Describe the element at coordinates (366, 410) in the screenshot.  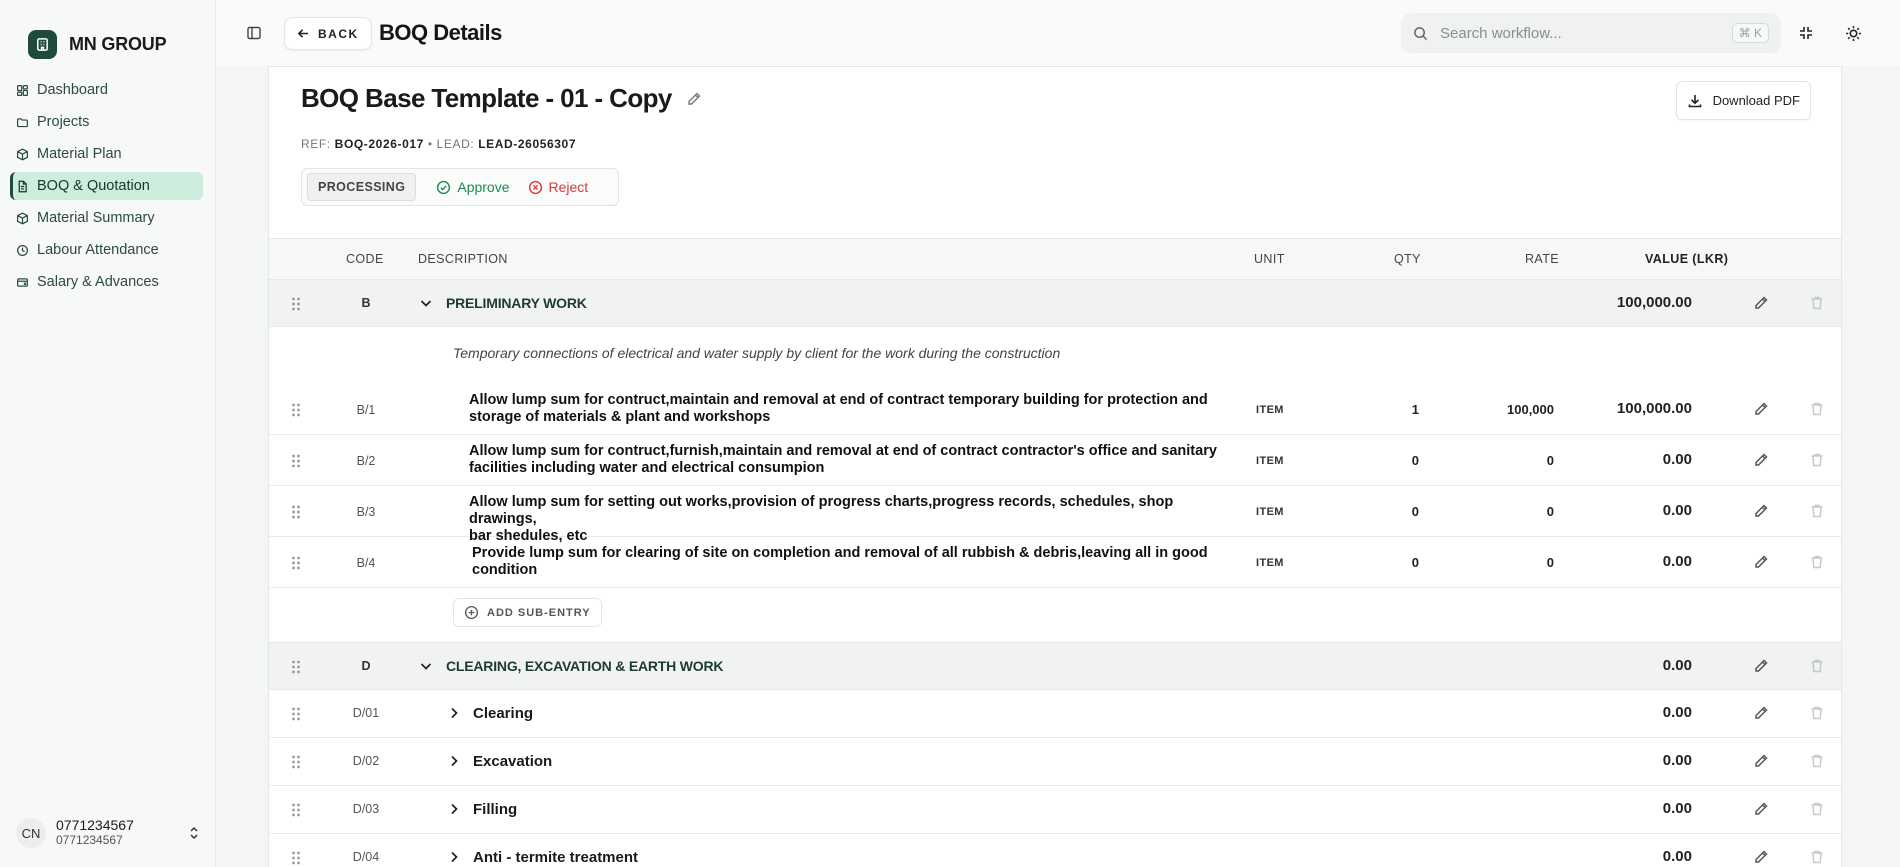
I see `row-code: B/1` at that location.